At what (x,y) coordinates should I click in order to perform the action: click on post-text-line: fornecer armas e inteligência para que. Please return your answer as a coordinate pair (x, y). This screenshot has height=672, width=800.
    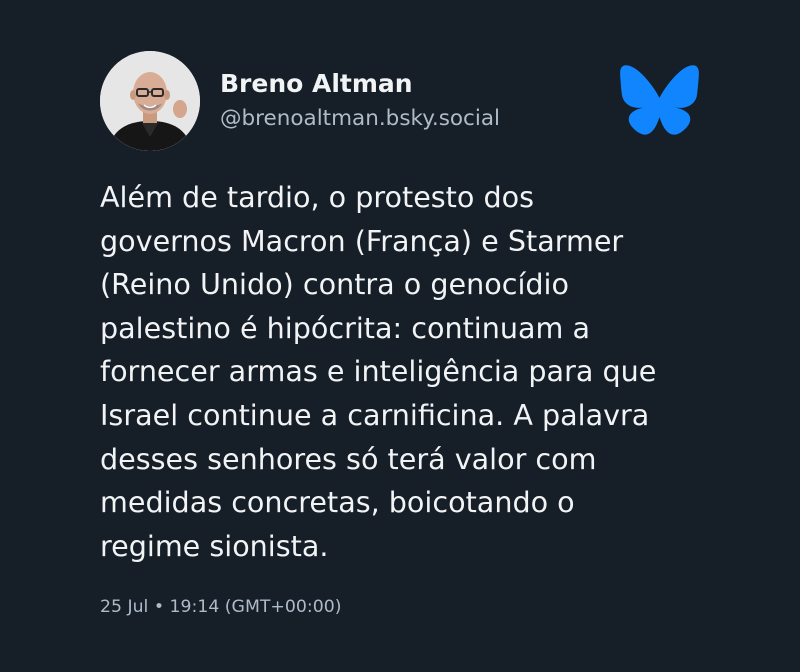
    Looking at the image, I should click on (378, 371).